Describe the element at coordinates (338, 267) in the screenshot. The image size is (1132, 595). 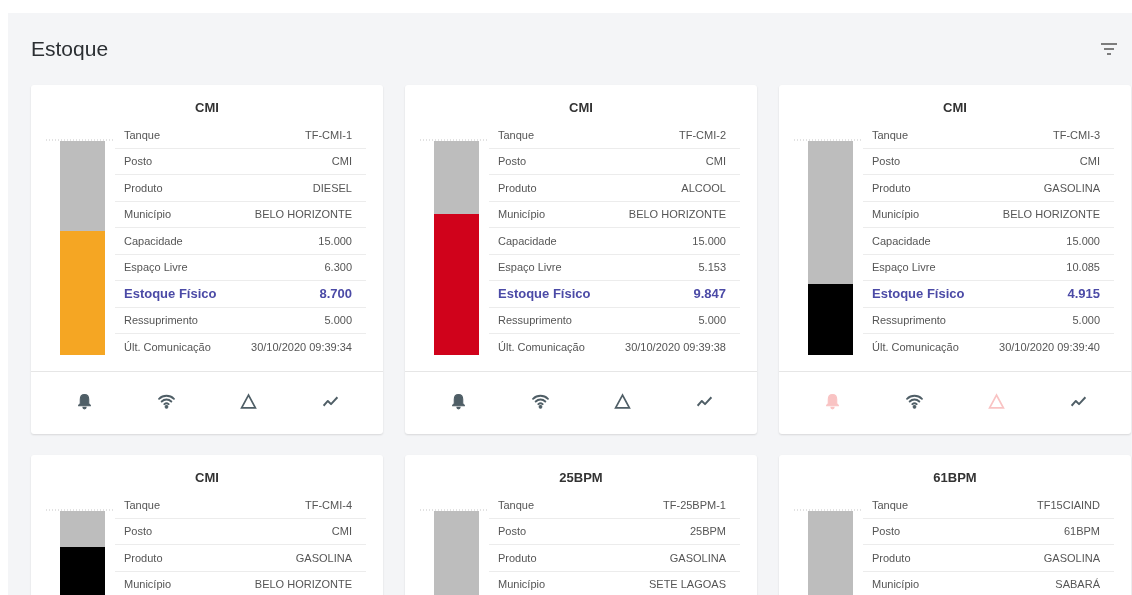
I see `field-value: 6.300` at that location.